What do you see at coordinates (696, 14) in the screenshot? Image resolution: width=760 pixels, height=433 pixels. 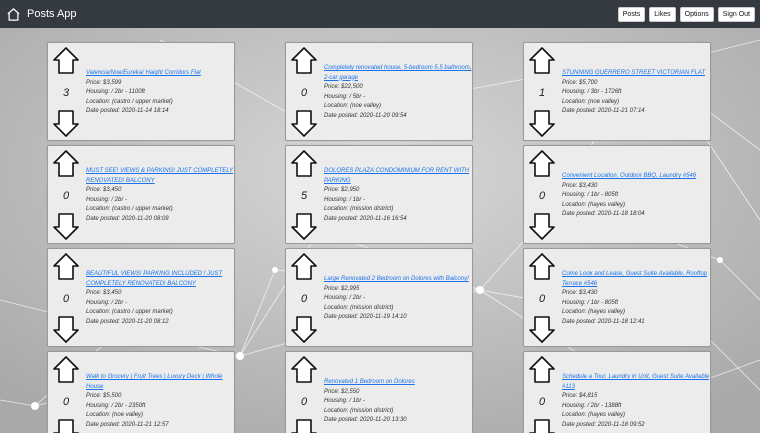 I see `options-button: Options` at bounding box center [696, 14].